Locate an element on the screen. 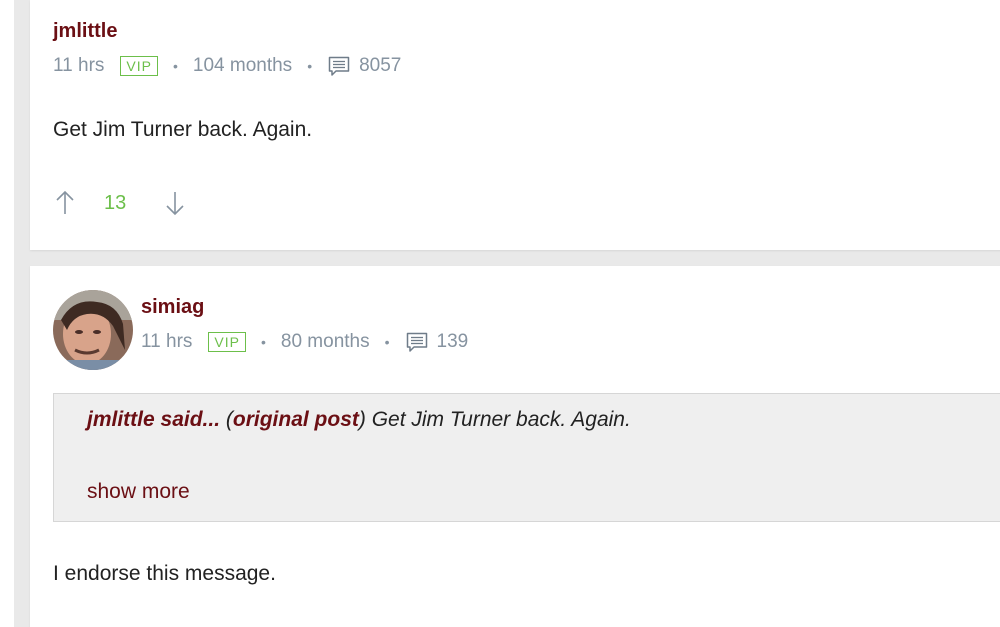  left-border is located at coordinates (7, 313).